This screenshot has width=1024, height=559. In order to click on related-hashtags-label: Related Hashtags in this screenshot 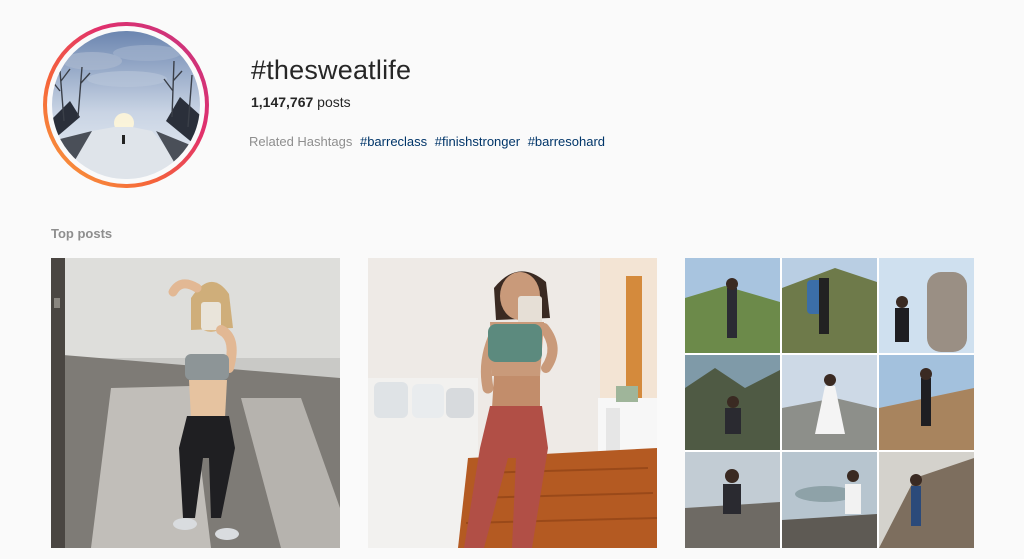, I will do `click(301, 141)`.